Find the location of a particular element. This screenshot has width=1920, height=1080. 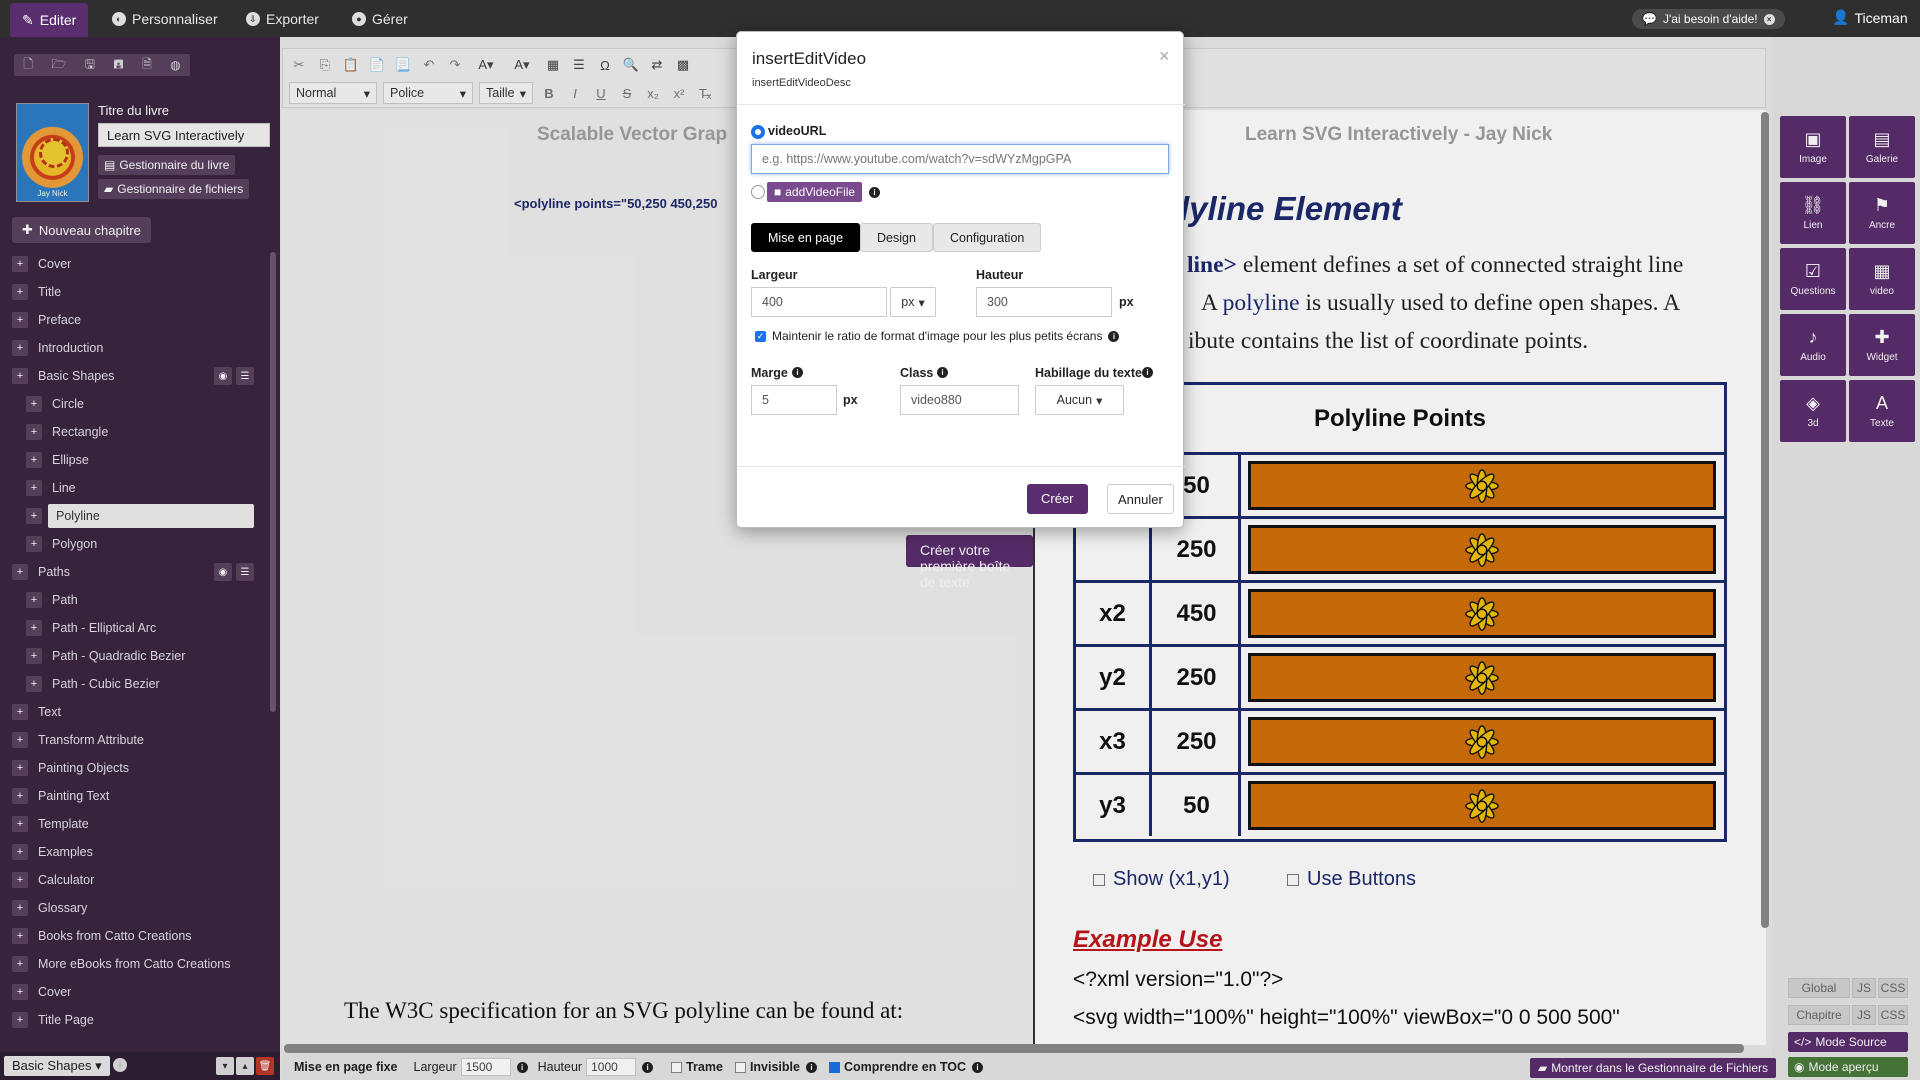

wrap-label: Habillage du texte is located at coordinates (1088, 373).